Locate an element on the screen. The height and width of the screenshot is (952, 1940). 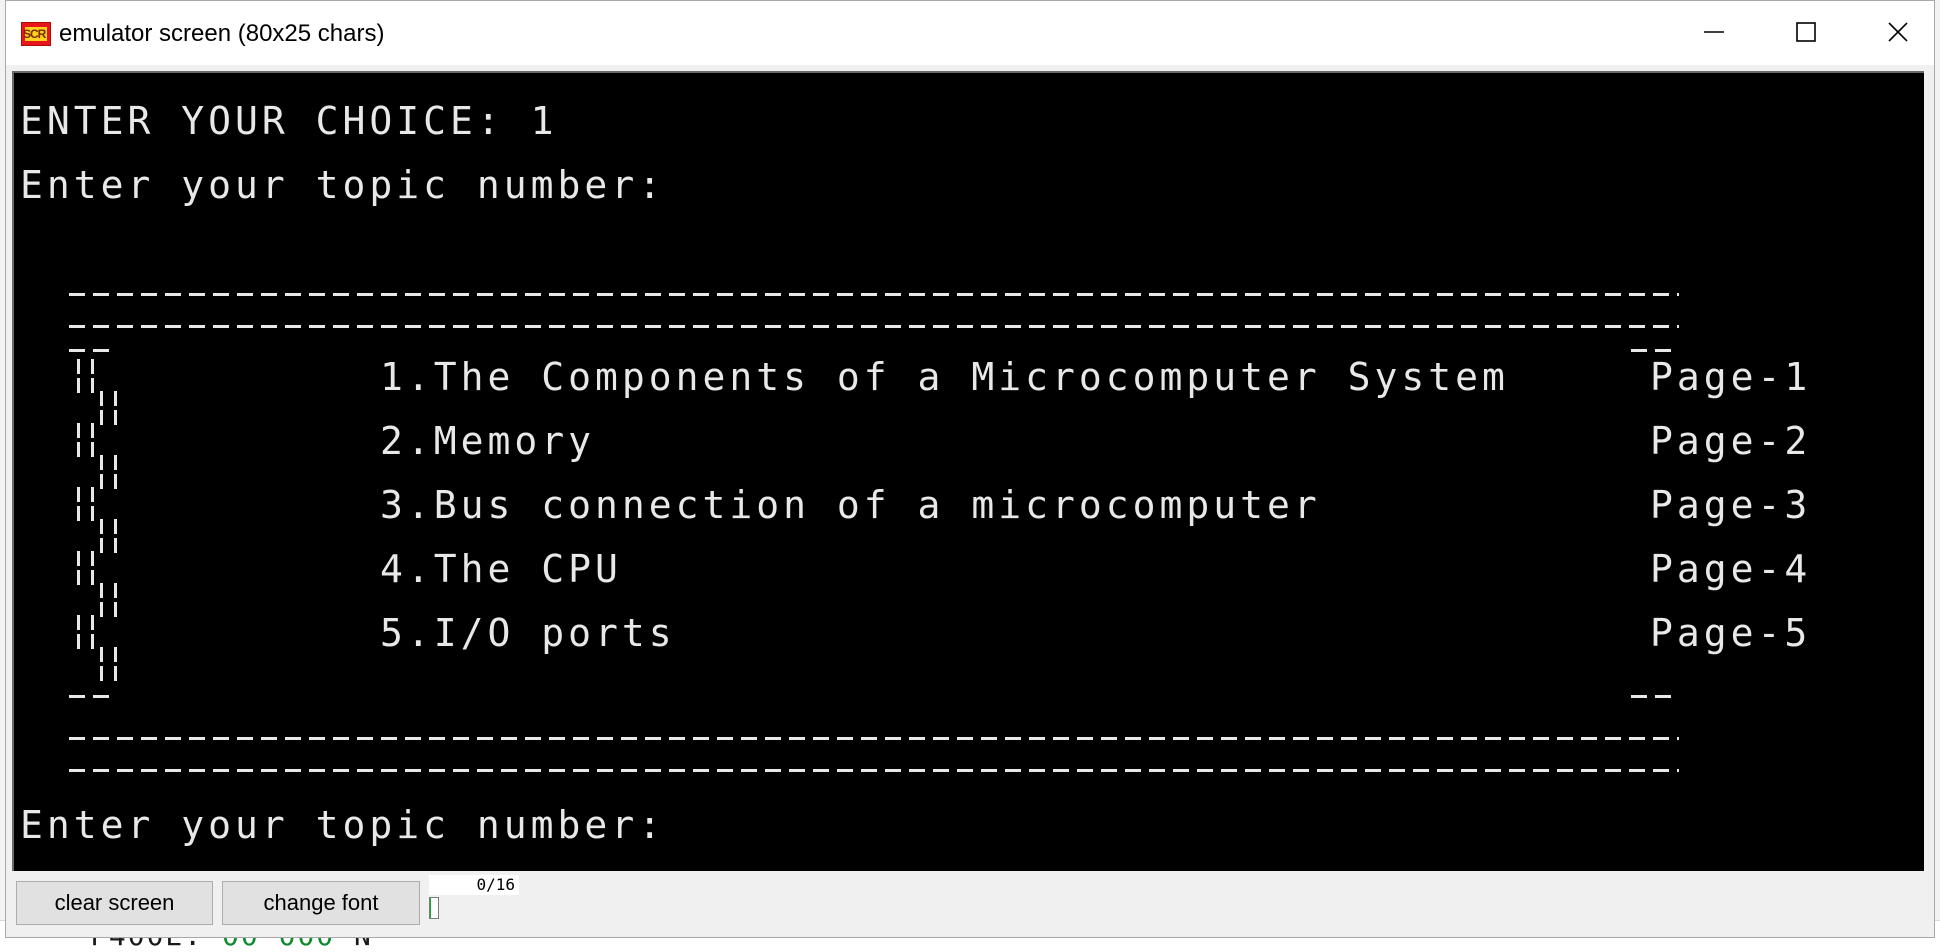
close-icon is located at coordinates (1898, 32).